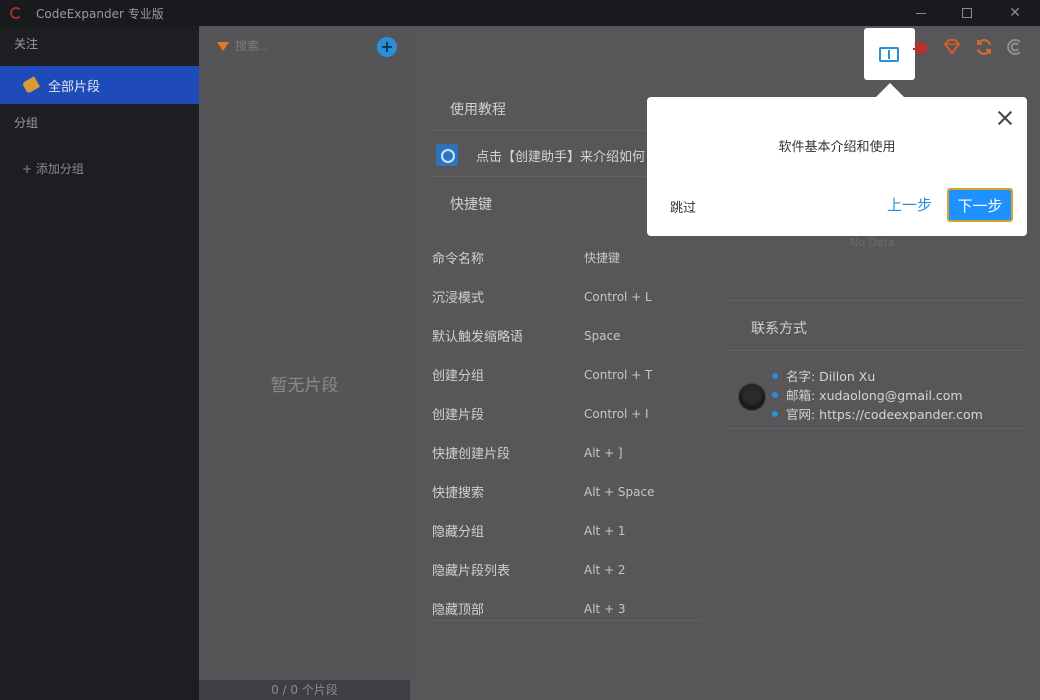 The height and width of the screenshot is (700, 1040). Describe the element at coordinates (603, 452) in the screenshot. I see `hotkey-key: Alt + ]` at that location.